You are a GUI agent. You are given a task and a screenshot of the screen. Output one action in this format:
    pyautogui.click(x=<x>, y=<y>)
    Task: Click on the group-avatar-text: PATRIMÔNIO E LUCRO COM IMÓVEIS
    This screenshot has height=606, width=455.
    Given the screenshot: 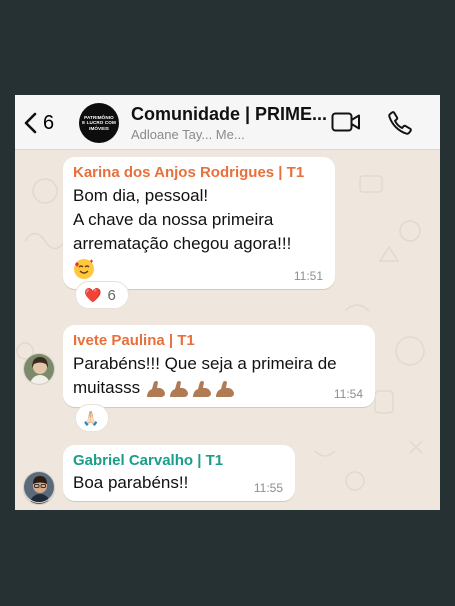 What is the action you would take?
    pyautogui.click(x=99, y=122)
    